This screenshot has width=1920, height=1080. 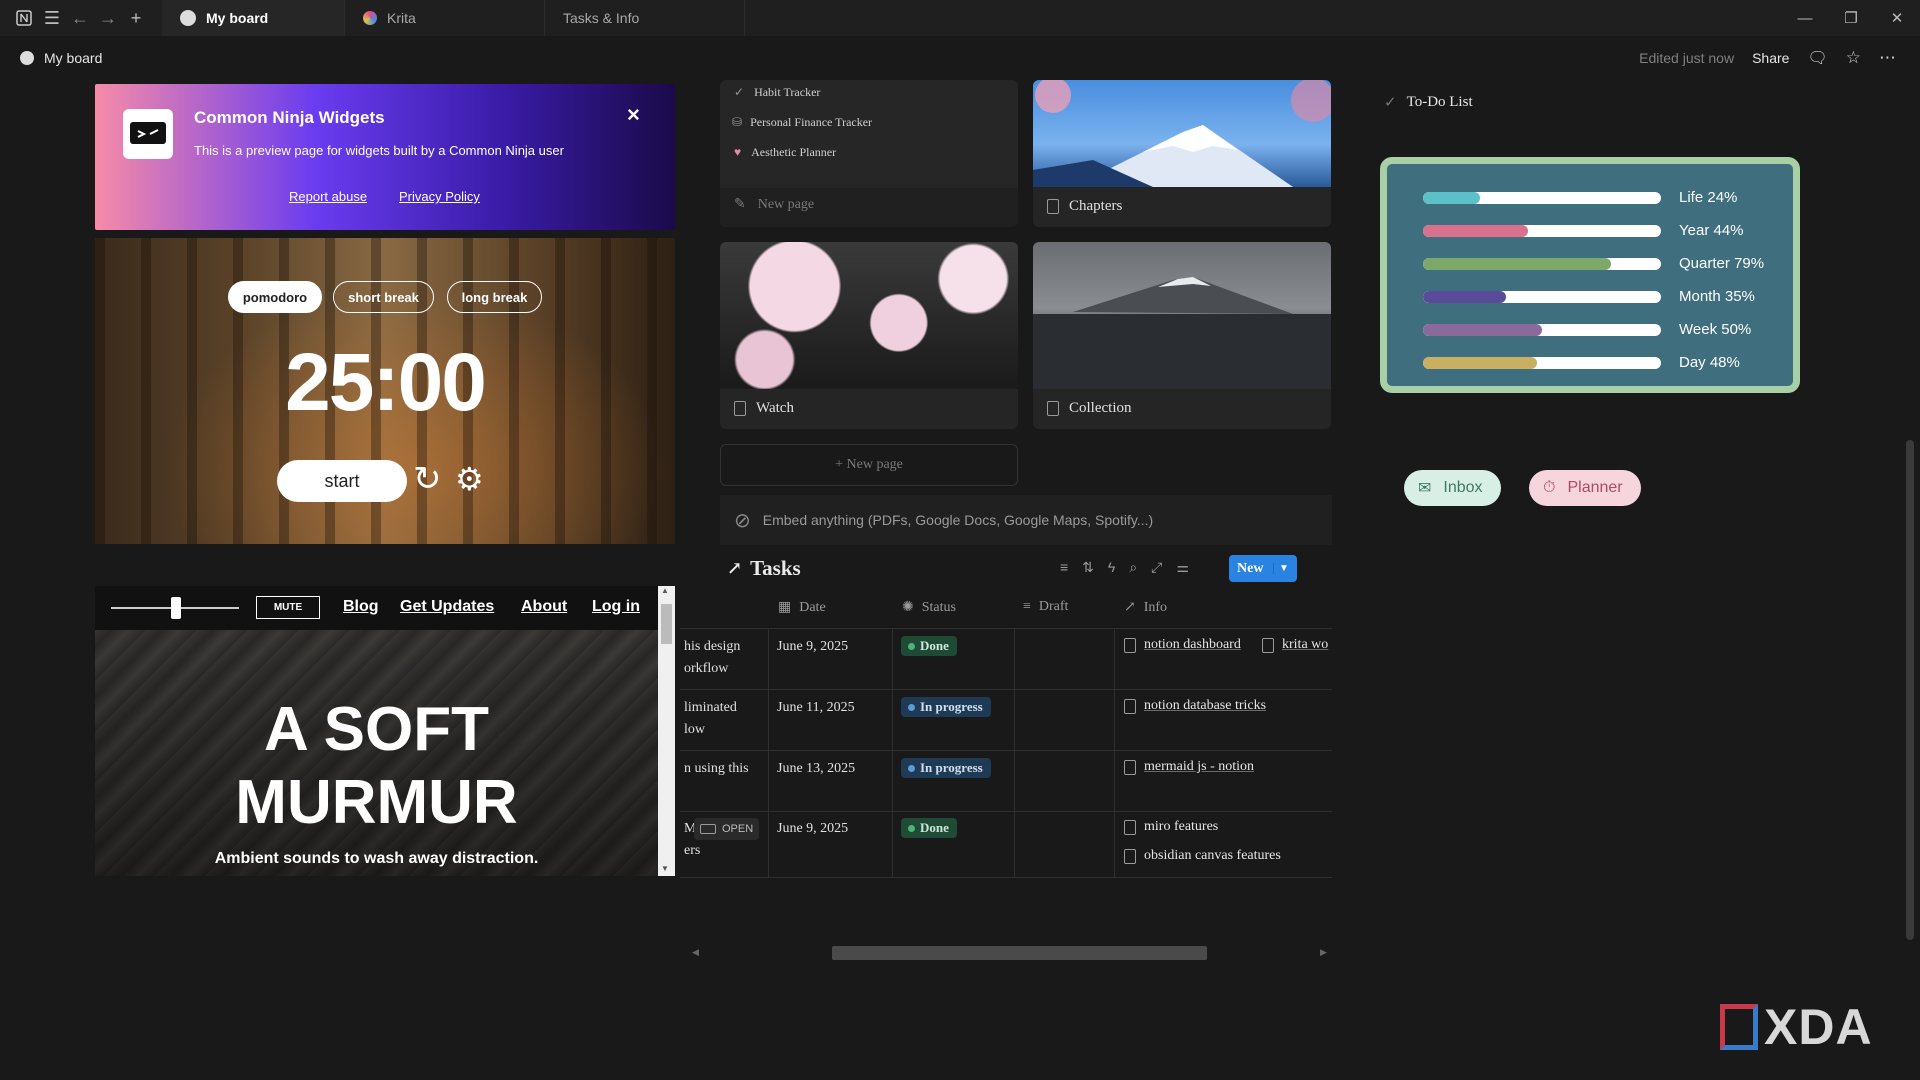 What do you see at coordinates (1182, 333) in the screenshot?
I see `mountain-icon` at bounding box center [1182, 333].